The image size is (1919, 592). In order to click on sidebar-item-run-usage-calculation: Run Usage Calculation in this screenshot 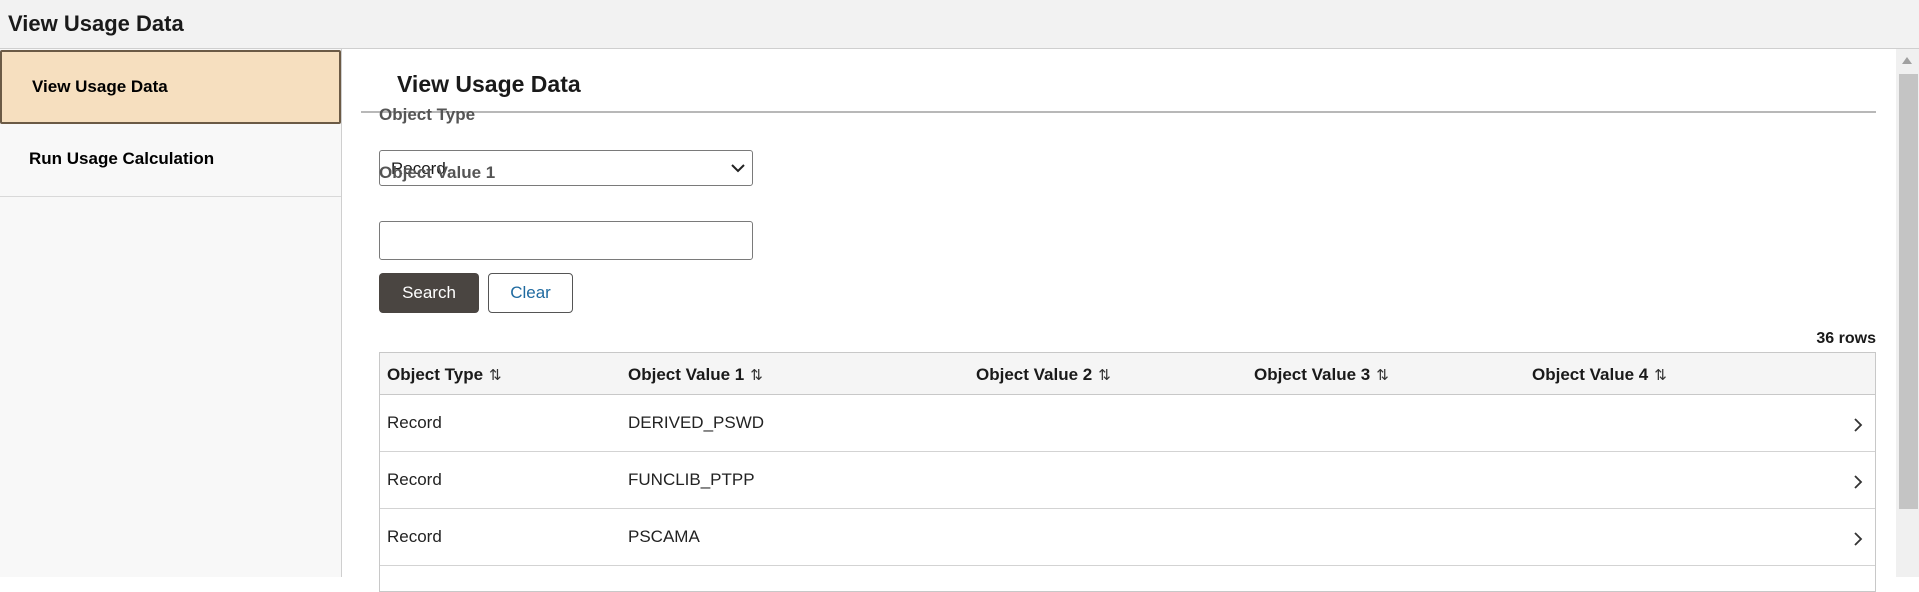, I will do `click(170, 161)`.